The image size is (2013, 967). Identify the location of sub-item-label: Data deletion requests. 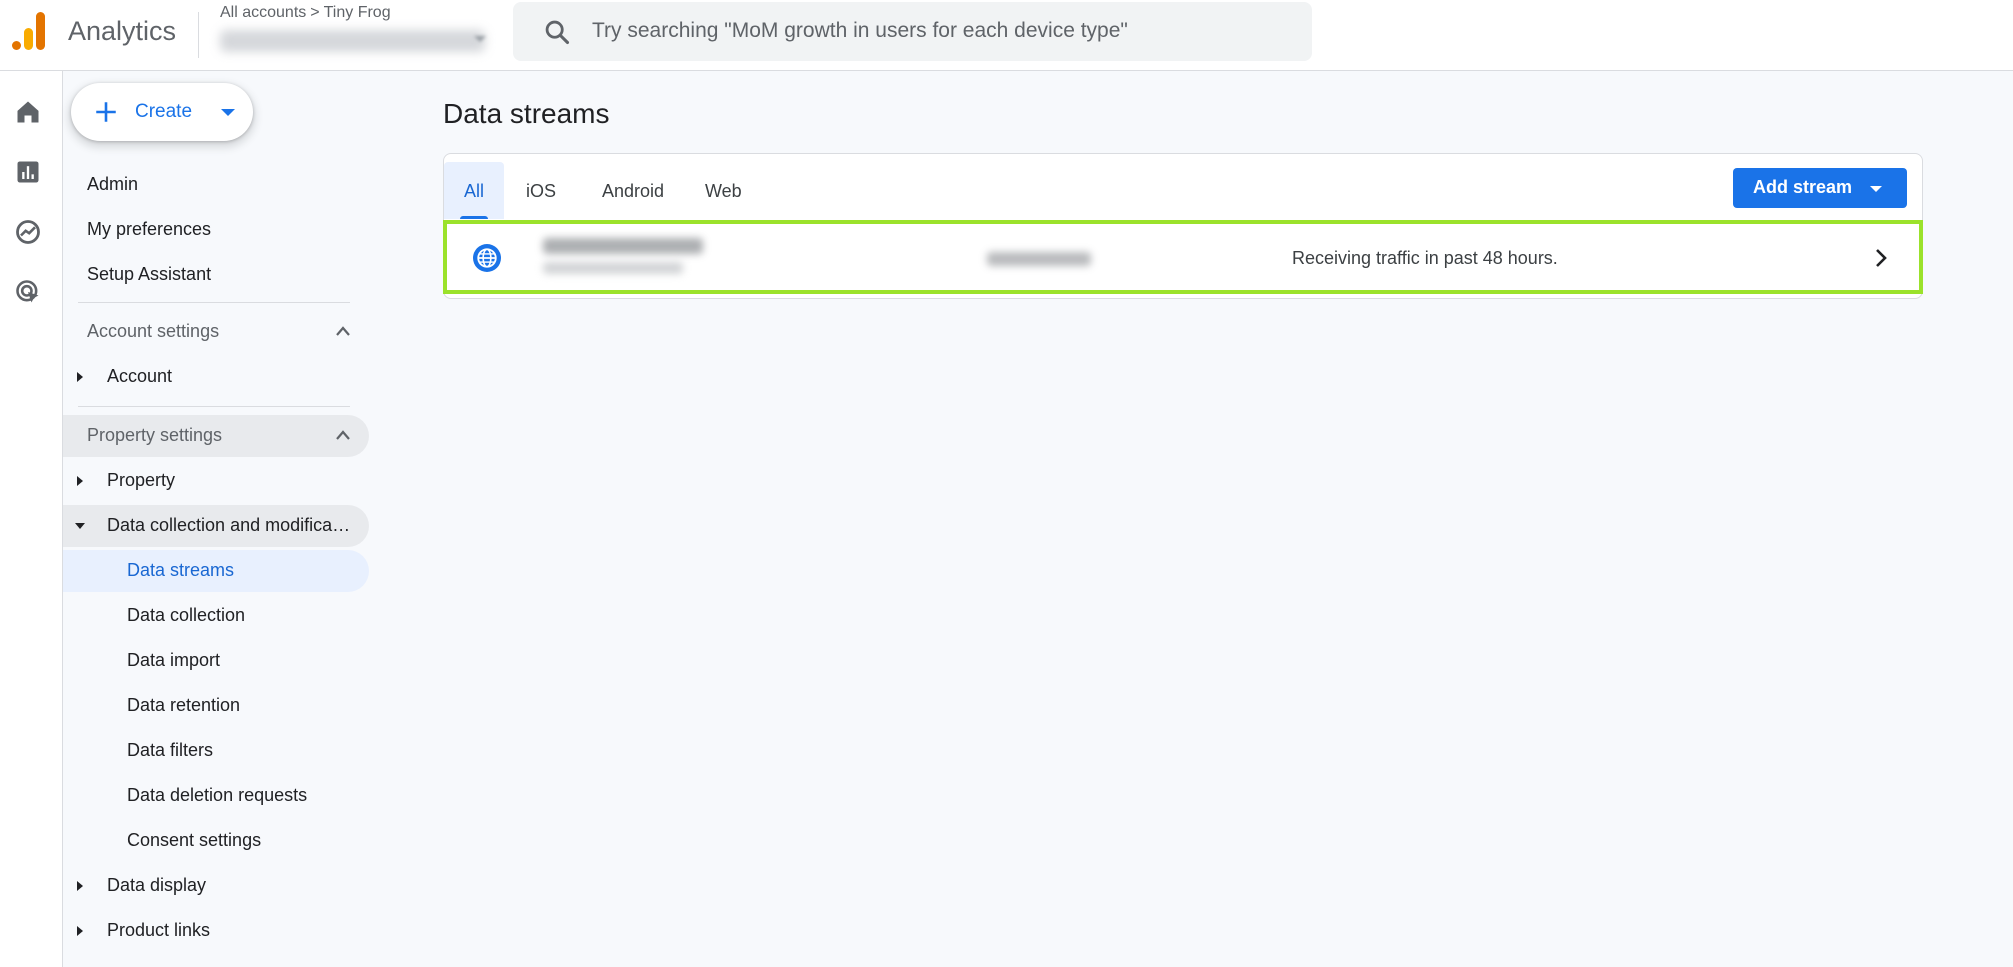
(217, 795).